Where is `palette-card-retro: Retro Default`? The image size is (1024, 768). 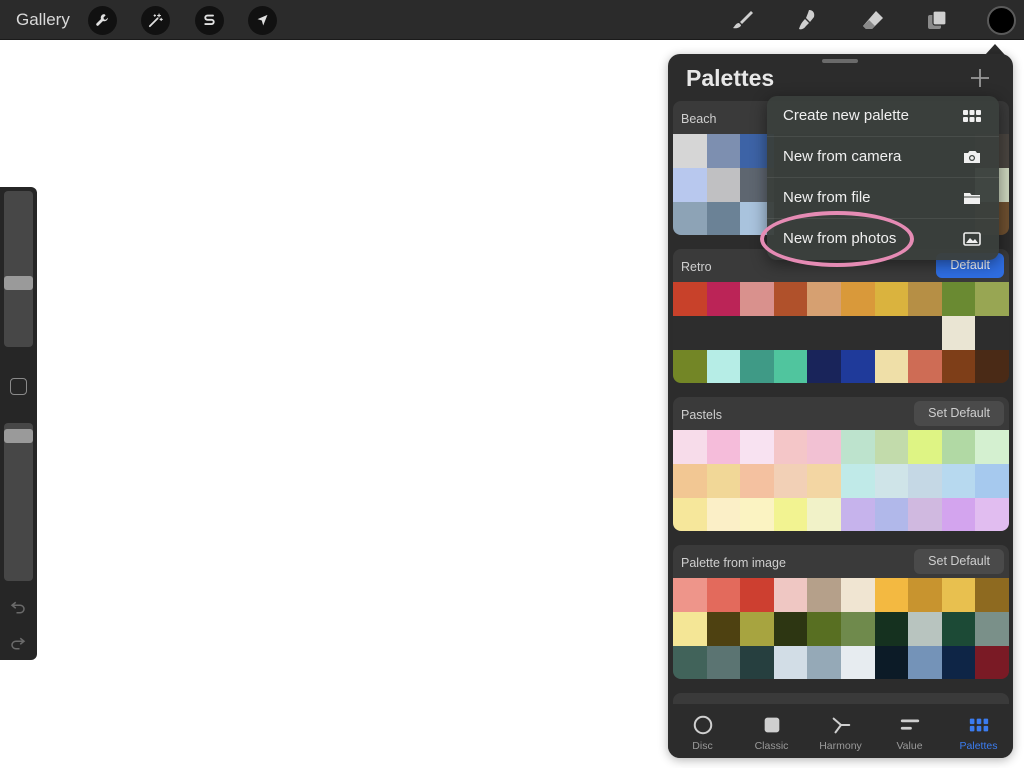 palette-card-retro: Retro Default is located at coordinates (841, 316).